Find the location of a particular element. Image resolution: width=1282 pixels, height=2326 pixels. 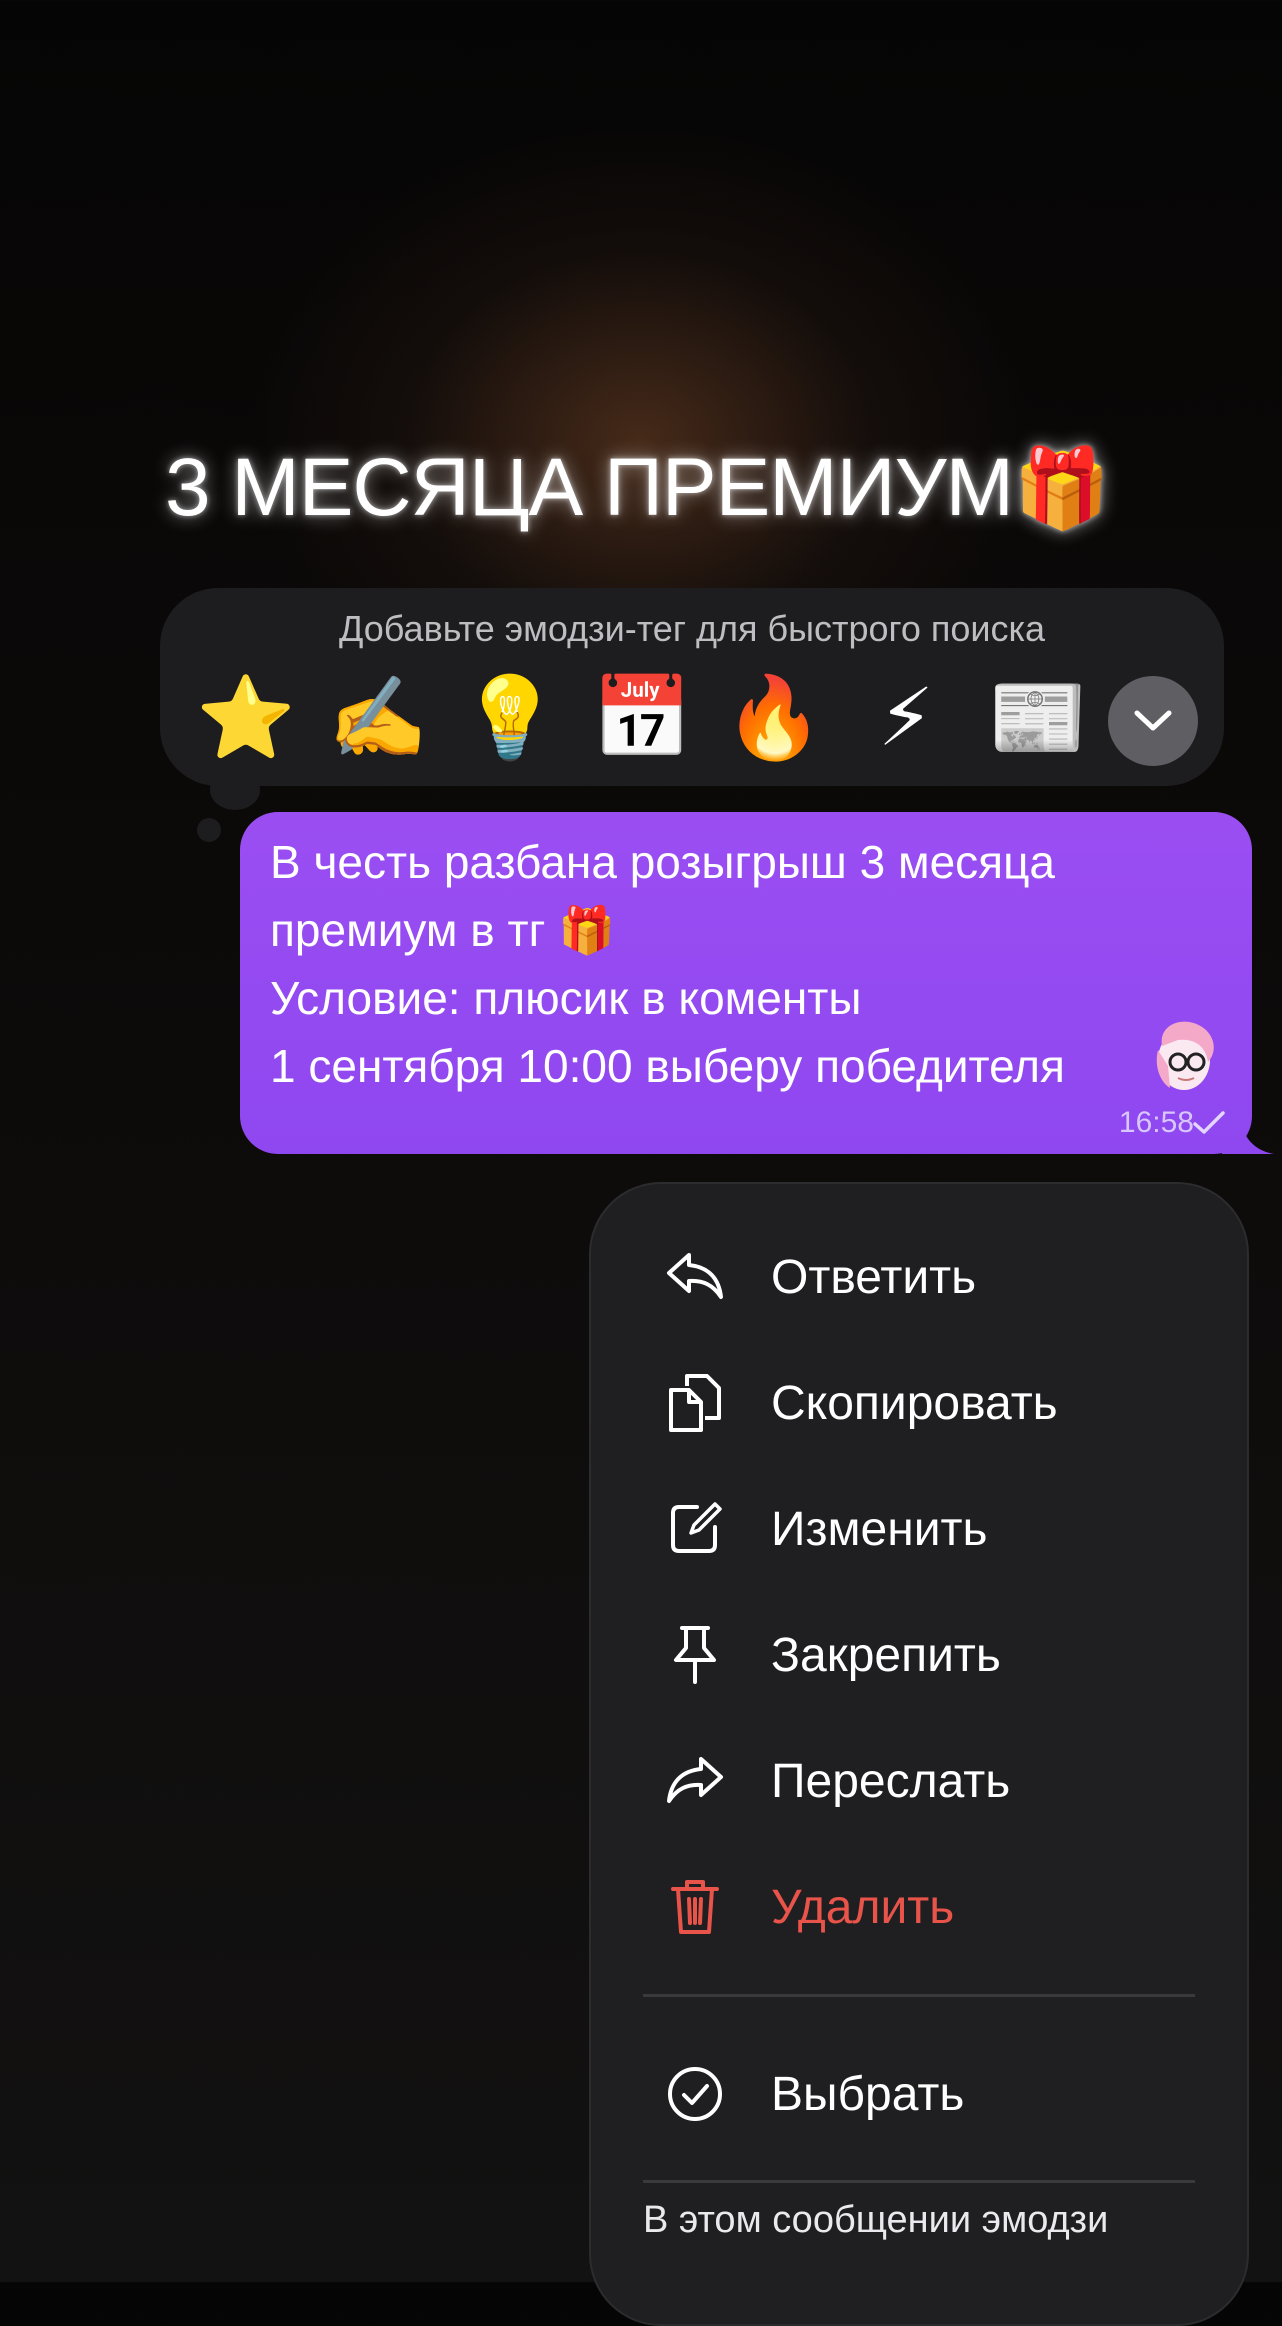

premium-headline: 3 МЕСЯЦА ПРЕМИУМ🎁 is located at coordinates (637, 488).